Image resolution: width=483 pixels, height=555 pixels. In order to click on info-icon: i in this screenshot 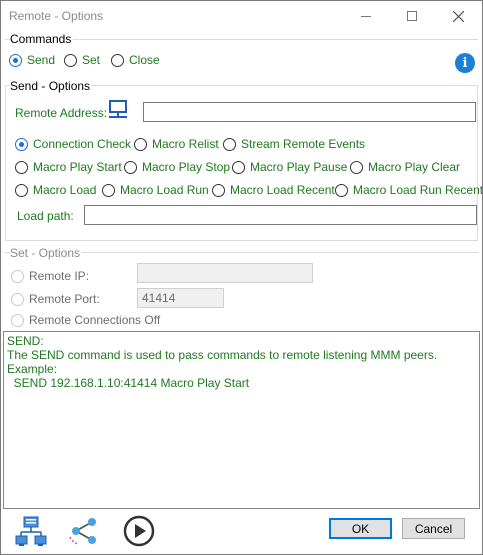, I will do `click(465, 63)`.